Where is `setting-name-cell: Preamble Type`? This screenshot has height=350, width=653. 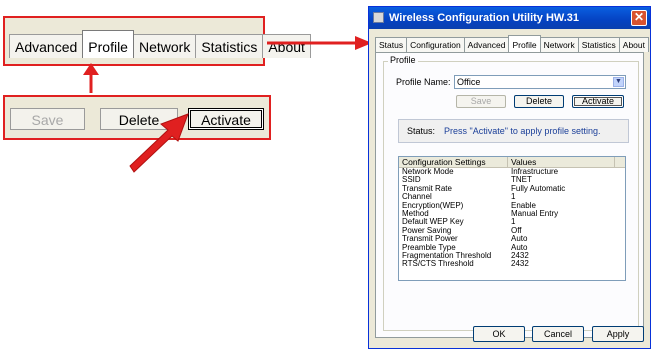 setting-name-cell: Preamble Type is located at coordinates (429, 247).